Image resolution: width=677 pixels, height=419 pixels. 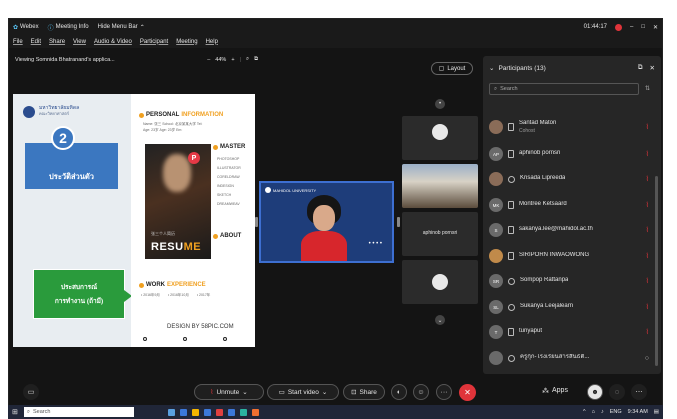 I want to click on start-video-button: ▭ Start video ⌄, so click(x=303, y=392).